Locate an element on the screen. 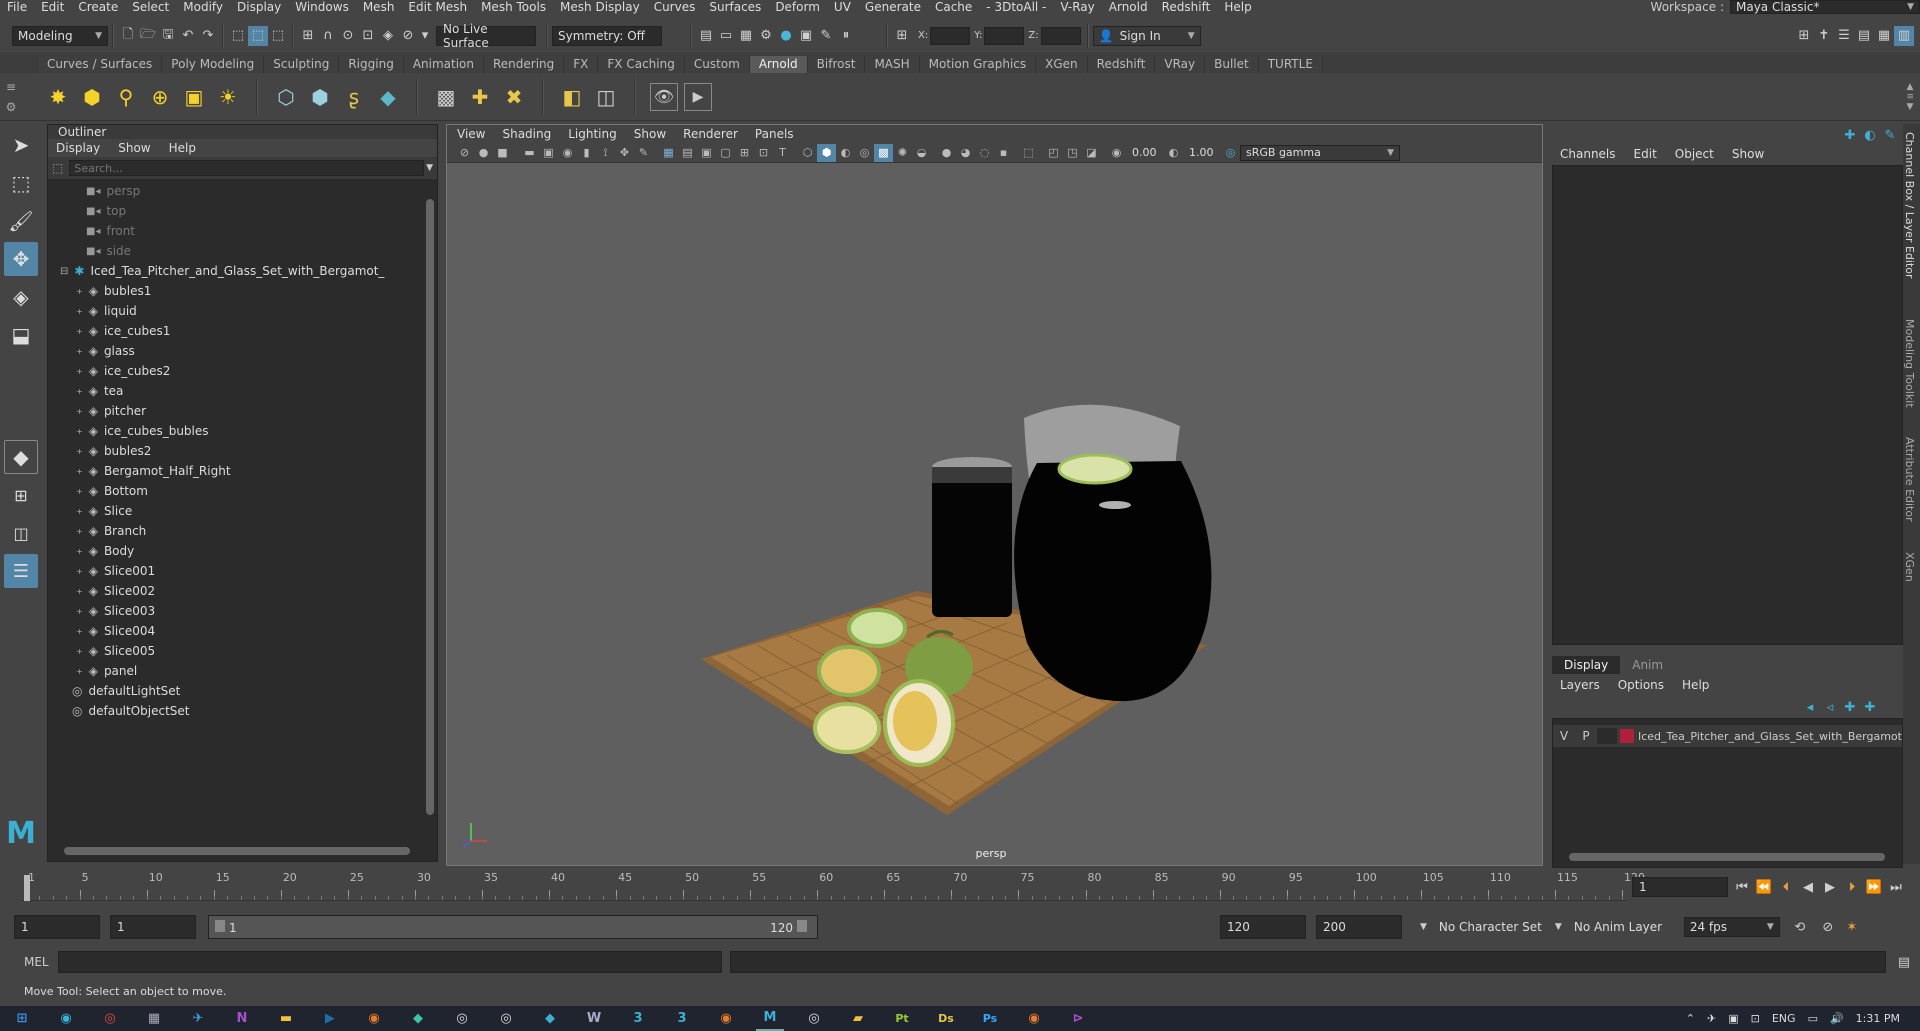 The height and width of the screenshot is (1031, 1920). x-field is located at coordinates (950, 35).